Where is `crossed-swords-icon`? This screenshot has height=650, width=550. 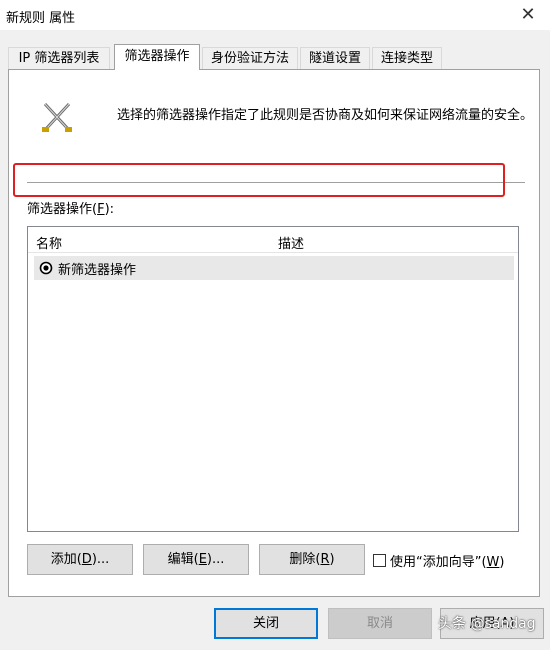
crossed-swords-icon is located at coordinates (57, 117).